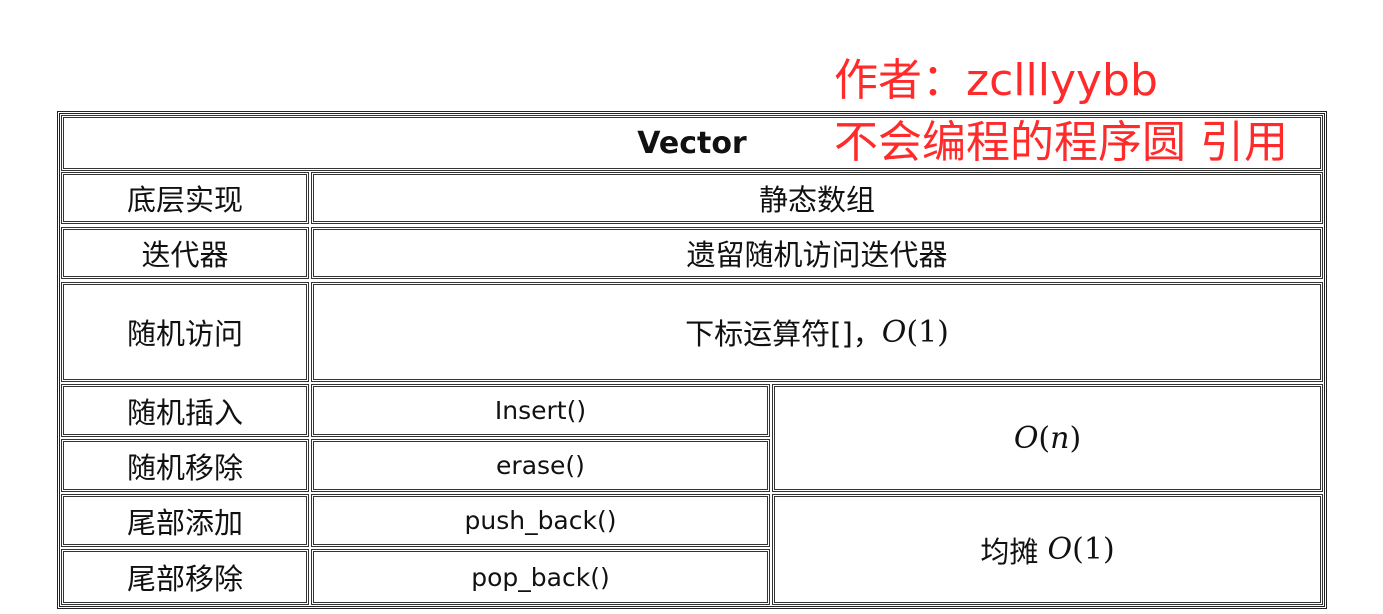 The width and height of the screenshot is (1383, 614). Describe the element at coordinates (185, 410) in the screenshot. I see `row-label-random-insert: 随机插入` at that location.